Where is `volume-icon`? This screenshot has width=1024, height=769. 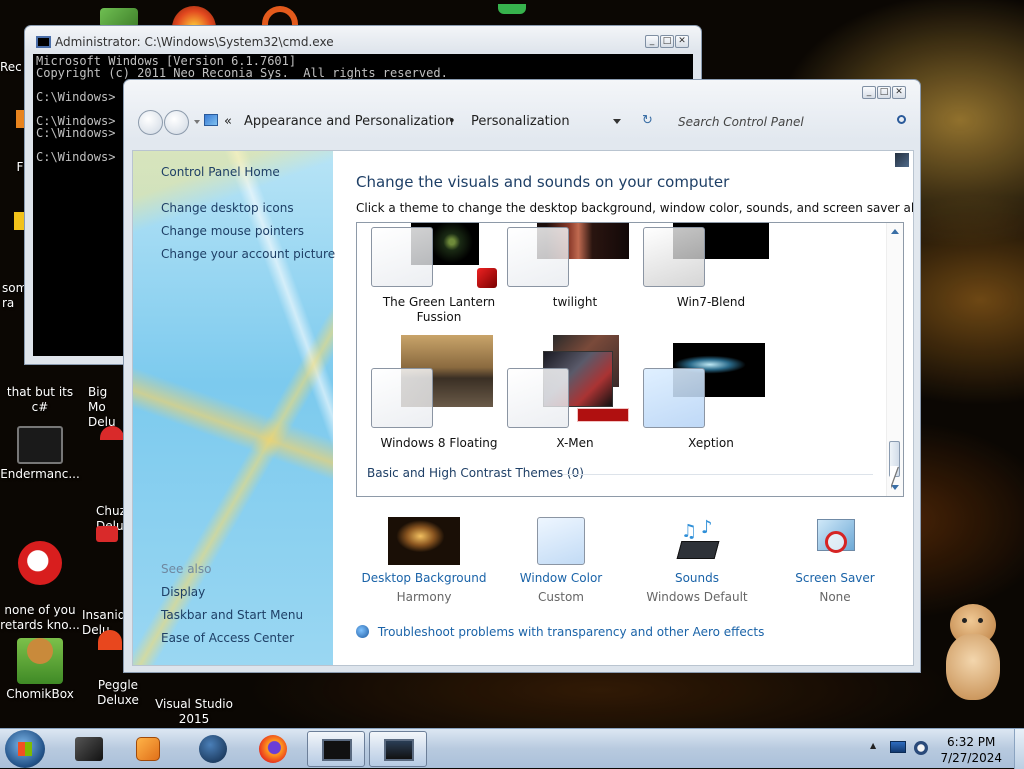
volume-icon is located at coordinates (921, 748).